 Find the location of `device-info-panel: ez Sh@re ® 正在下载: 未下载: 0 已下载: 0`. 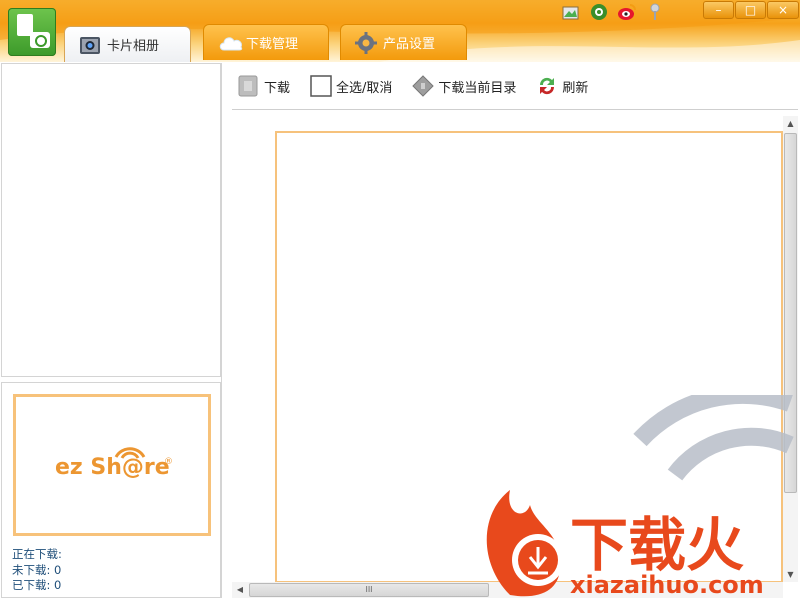

device-info-panel: ez Sh@re ® 正在下载: 未下载: 0 已下载: 0 is located at coordinates (111, 490).